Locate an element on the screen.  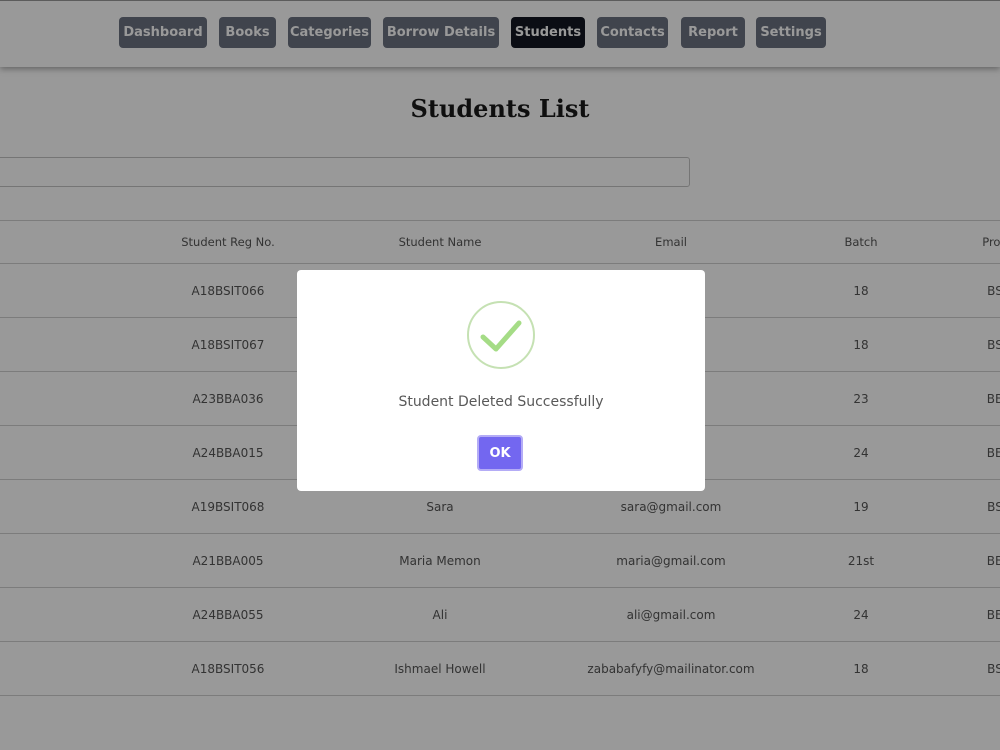
success-dialog: Student Deleted Successfully OK is located at coordinates (501, 380).